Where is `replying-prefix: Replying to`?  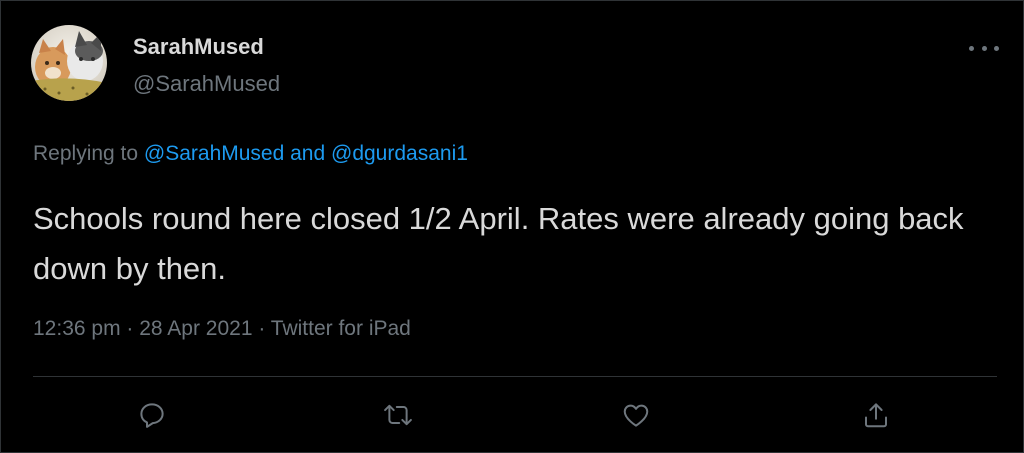
replying-prefix: Replying to is located at coordinates (88, 153).